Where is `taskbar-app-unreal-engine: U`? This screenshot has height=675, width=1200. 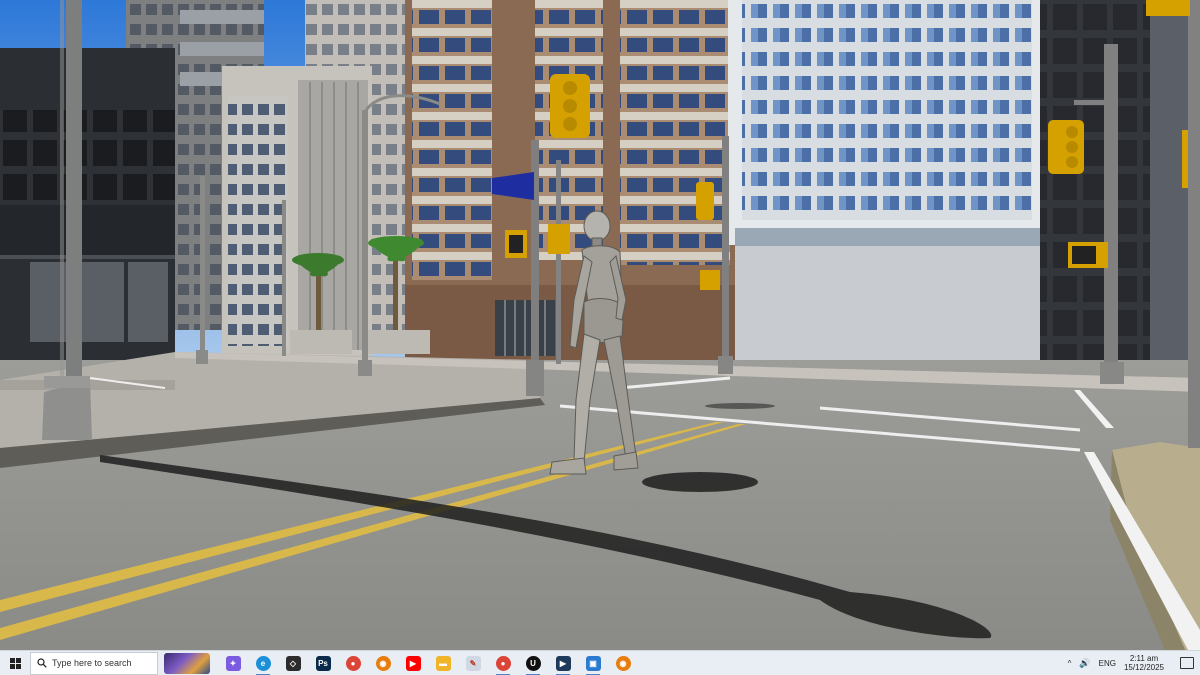 taskbar-app-unreal-engine: U is located at coordinates (533, 663).